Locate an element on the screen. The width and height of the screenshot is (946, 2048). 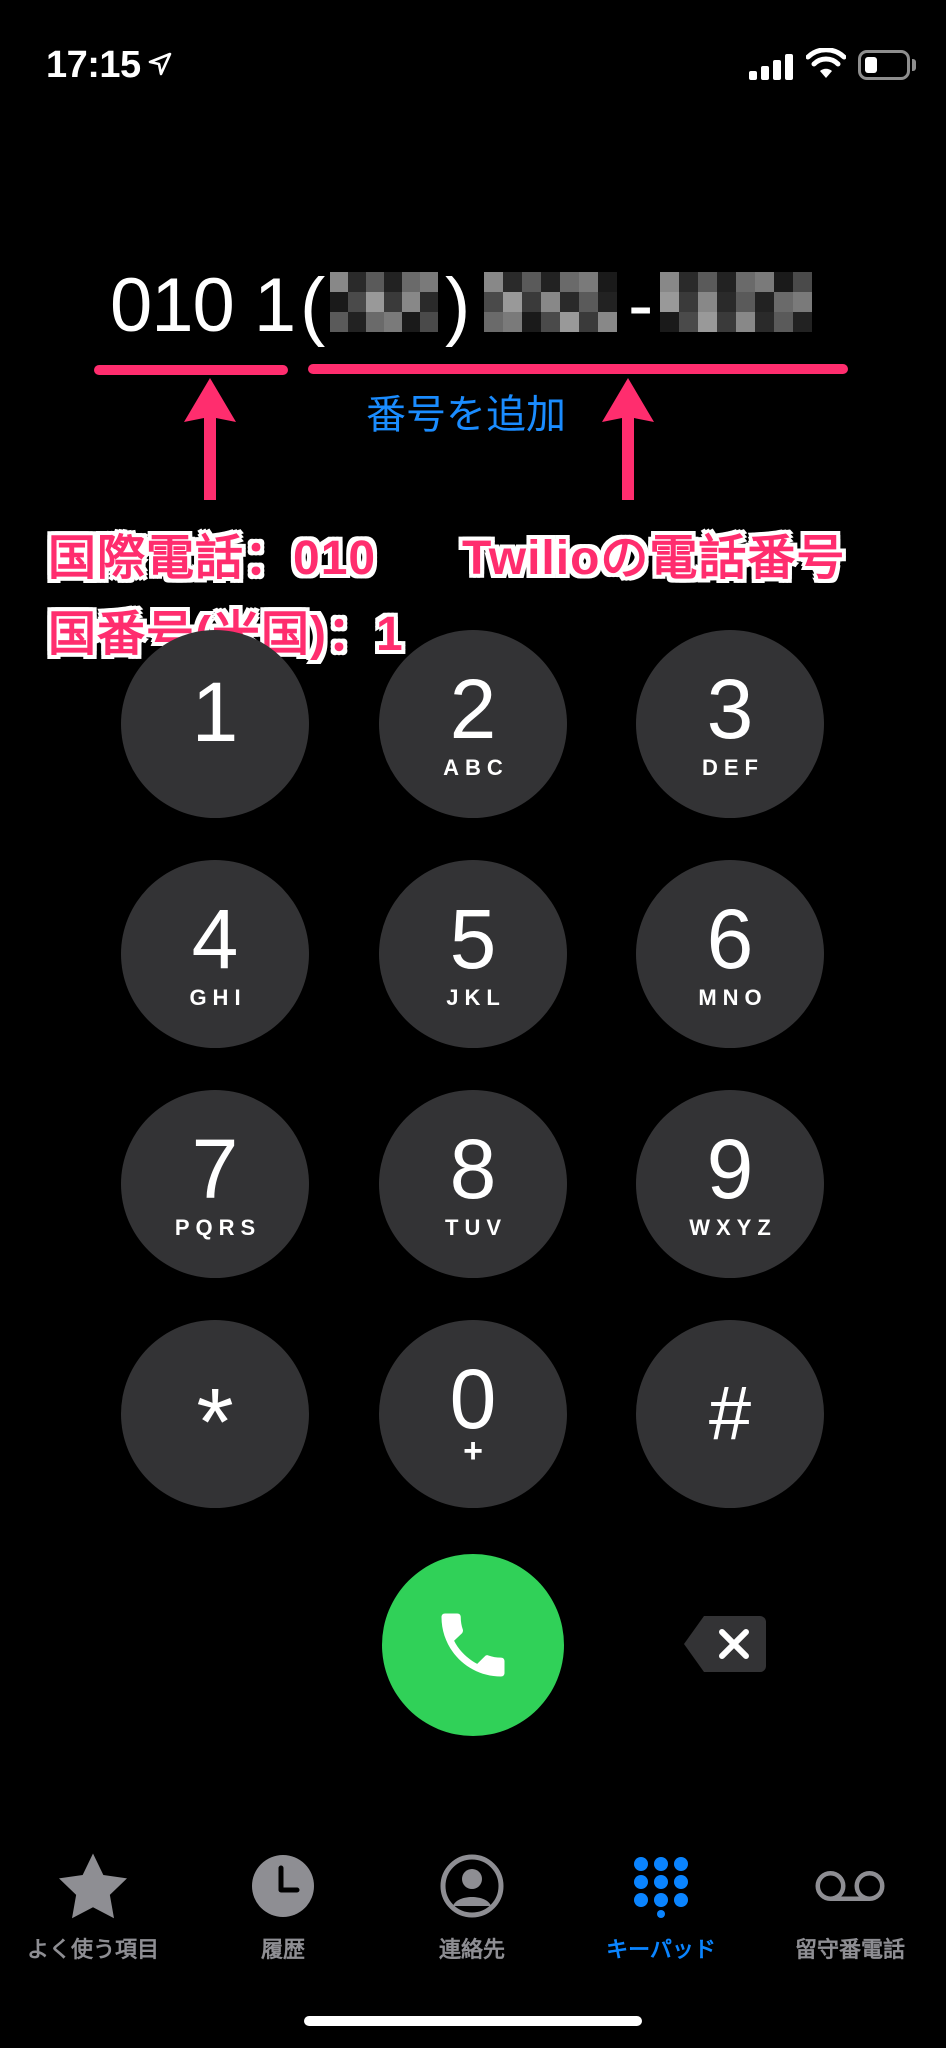
key-0: 0 + is located at coordinates (473, 1414).